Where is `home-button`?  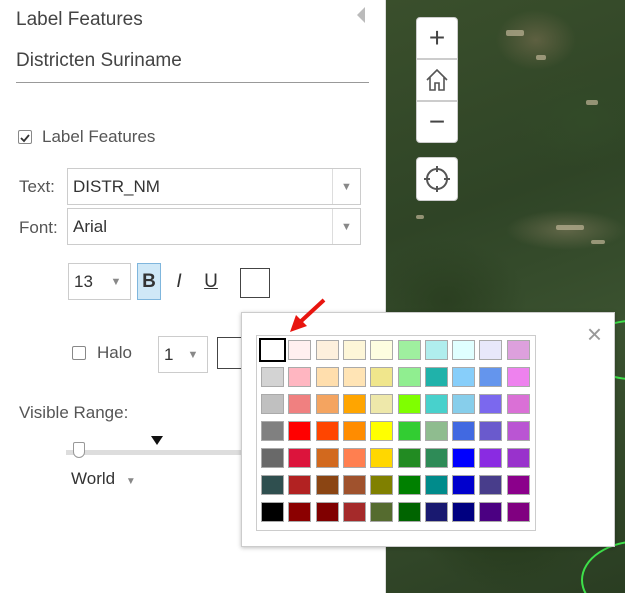 home-button is located at coordinates (437, 80).